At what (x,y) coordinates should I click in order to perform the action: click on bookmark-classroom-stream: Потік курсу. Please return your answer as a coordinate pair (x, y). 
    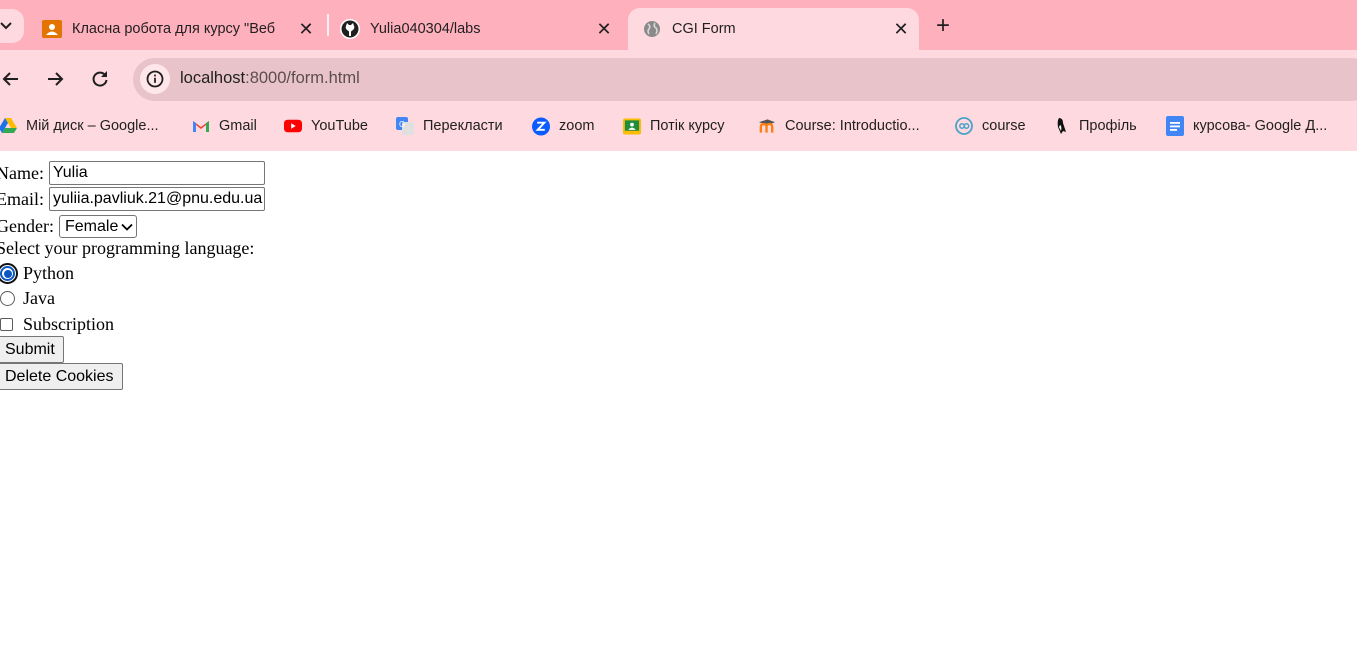
    Looking at the image, I should click on (674, 126).